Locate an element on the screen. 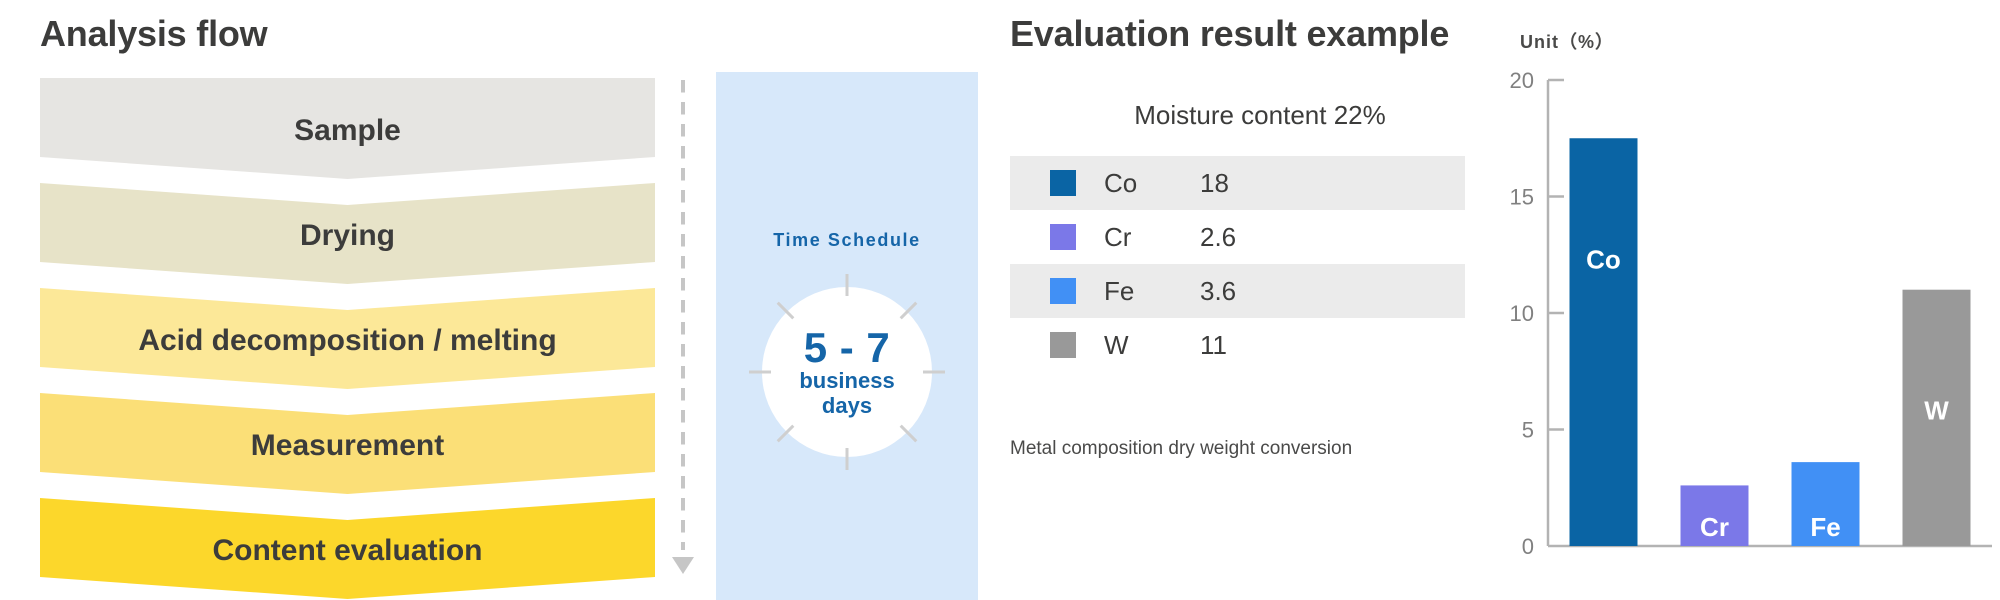 The height and width of the screenshot is (600, 2000). down-arrow-icon is located at coordinates (683, 565).